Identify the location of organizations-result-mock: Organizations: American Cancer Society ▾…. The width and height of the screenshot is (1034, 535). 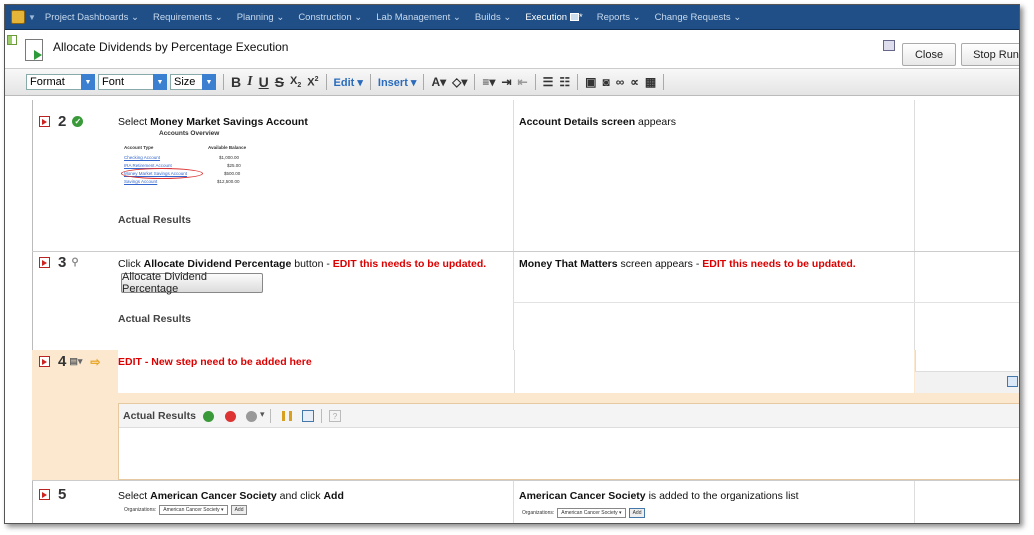
(584, 513).